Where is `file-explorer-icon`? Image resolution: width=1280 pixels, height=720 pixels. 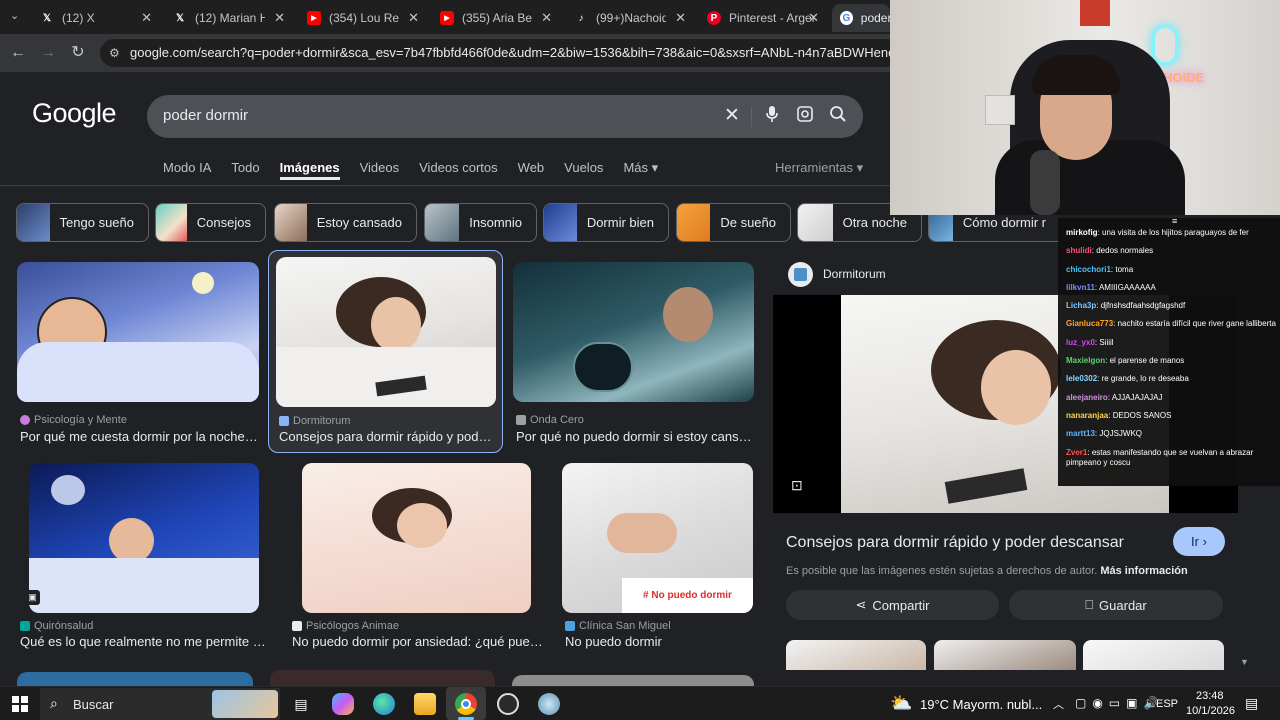 file-explorer-icon is located at coordinates (425, 704).